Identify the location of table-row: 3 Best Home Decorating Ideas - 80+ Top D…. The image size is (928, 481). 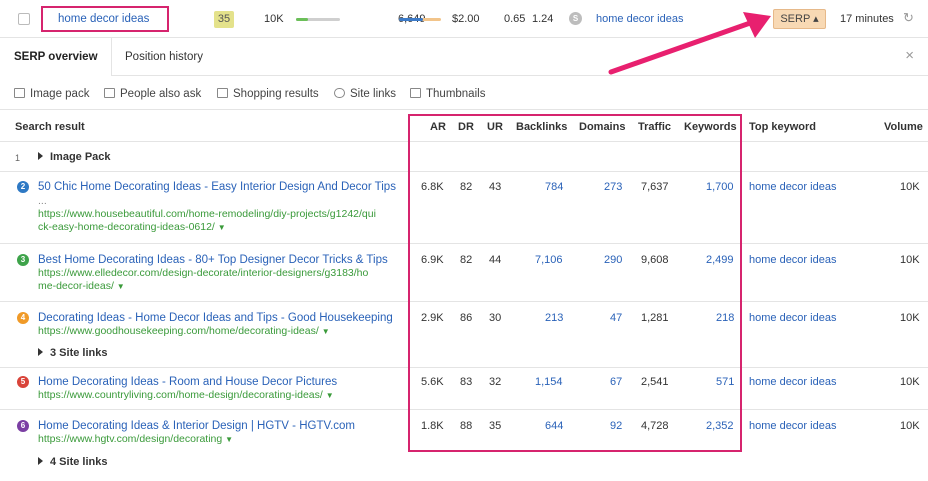
(464, 273).